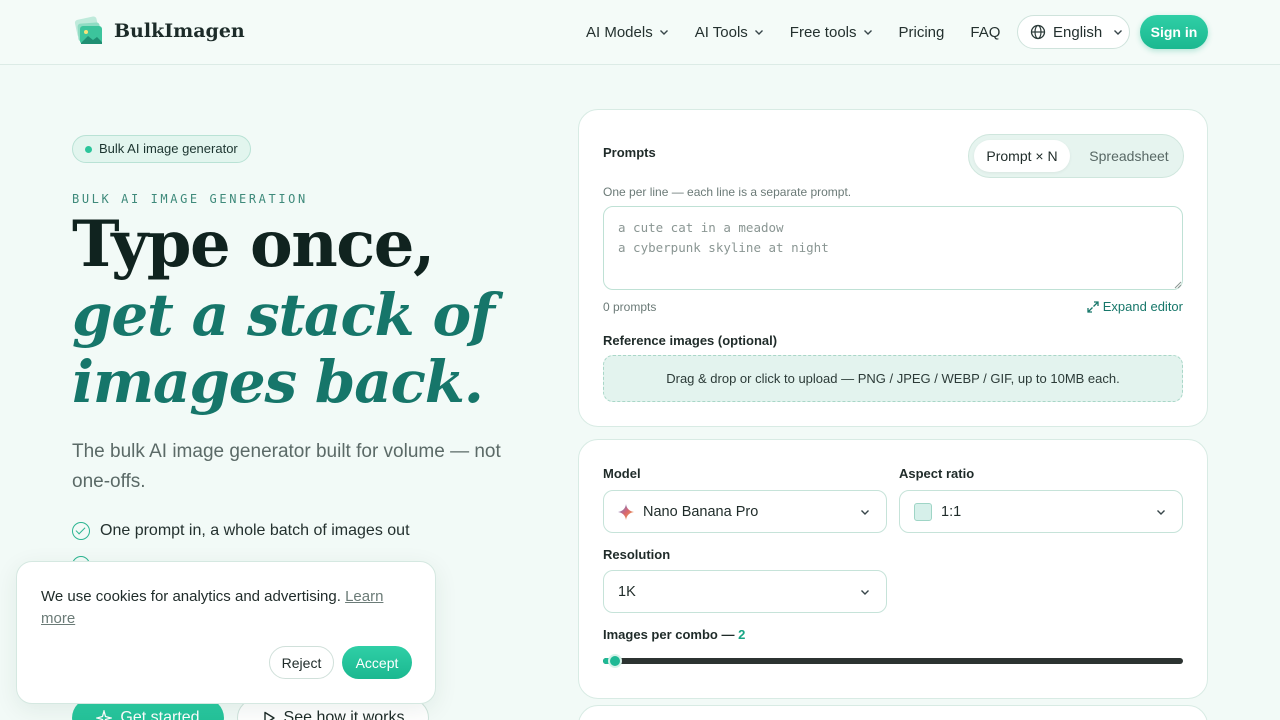 This screenshot has height=720, width=1280. What do you see at coordinates (937, 473) in the screenshot?
I see `aspect-ratio-label: Aspect ratio` at bounding box center [937, 473].